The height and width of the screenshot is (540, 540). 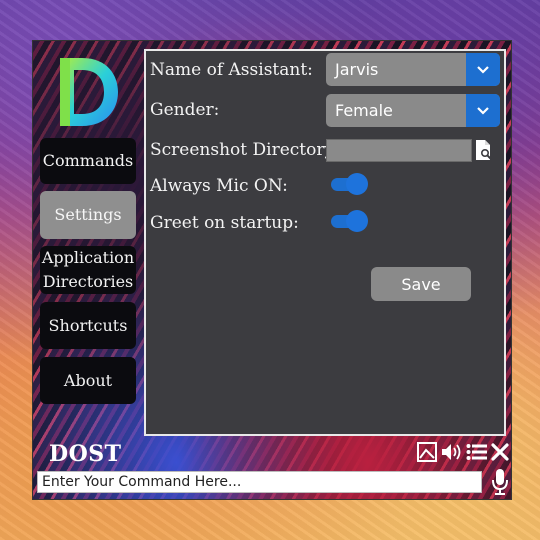 What do you see at coordinates (413, 110) in the screenshot?
I see `gender-select: Female` at bounding box center [413, 110].